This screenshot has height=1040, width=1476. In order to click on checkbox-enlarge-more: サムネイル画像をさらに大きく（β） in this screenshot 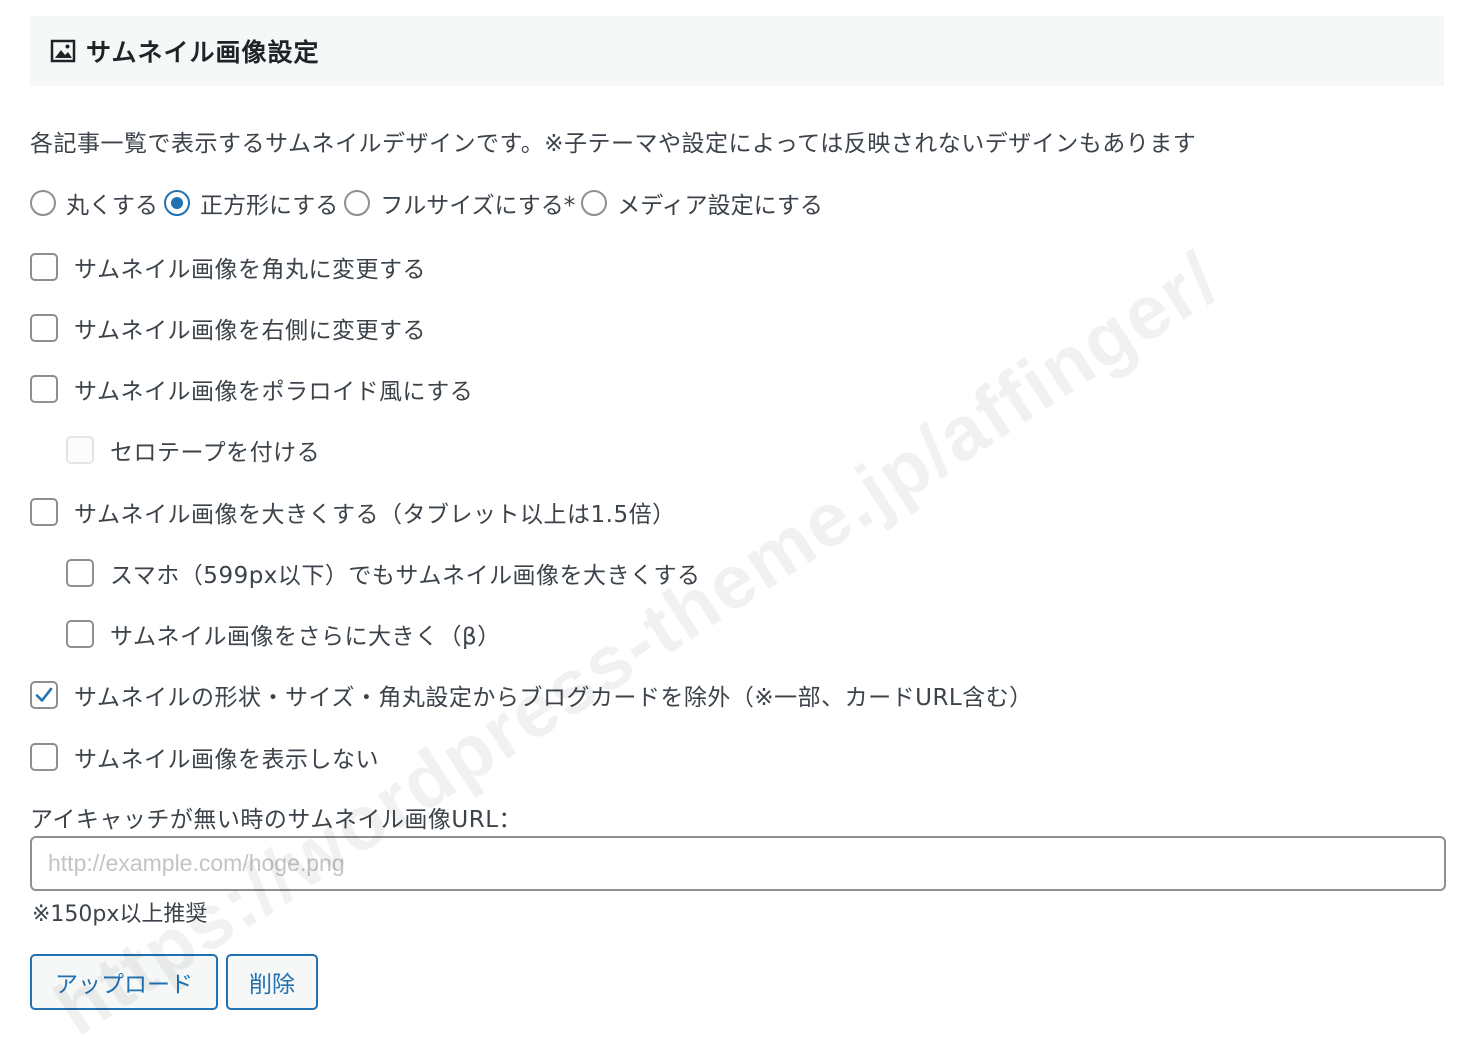, I will do `click(283, 634)`.